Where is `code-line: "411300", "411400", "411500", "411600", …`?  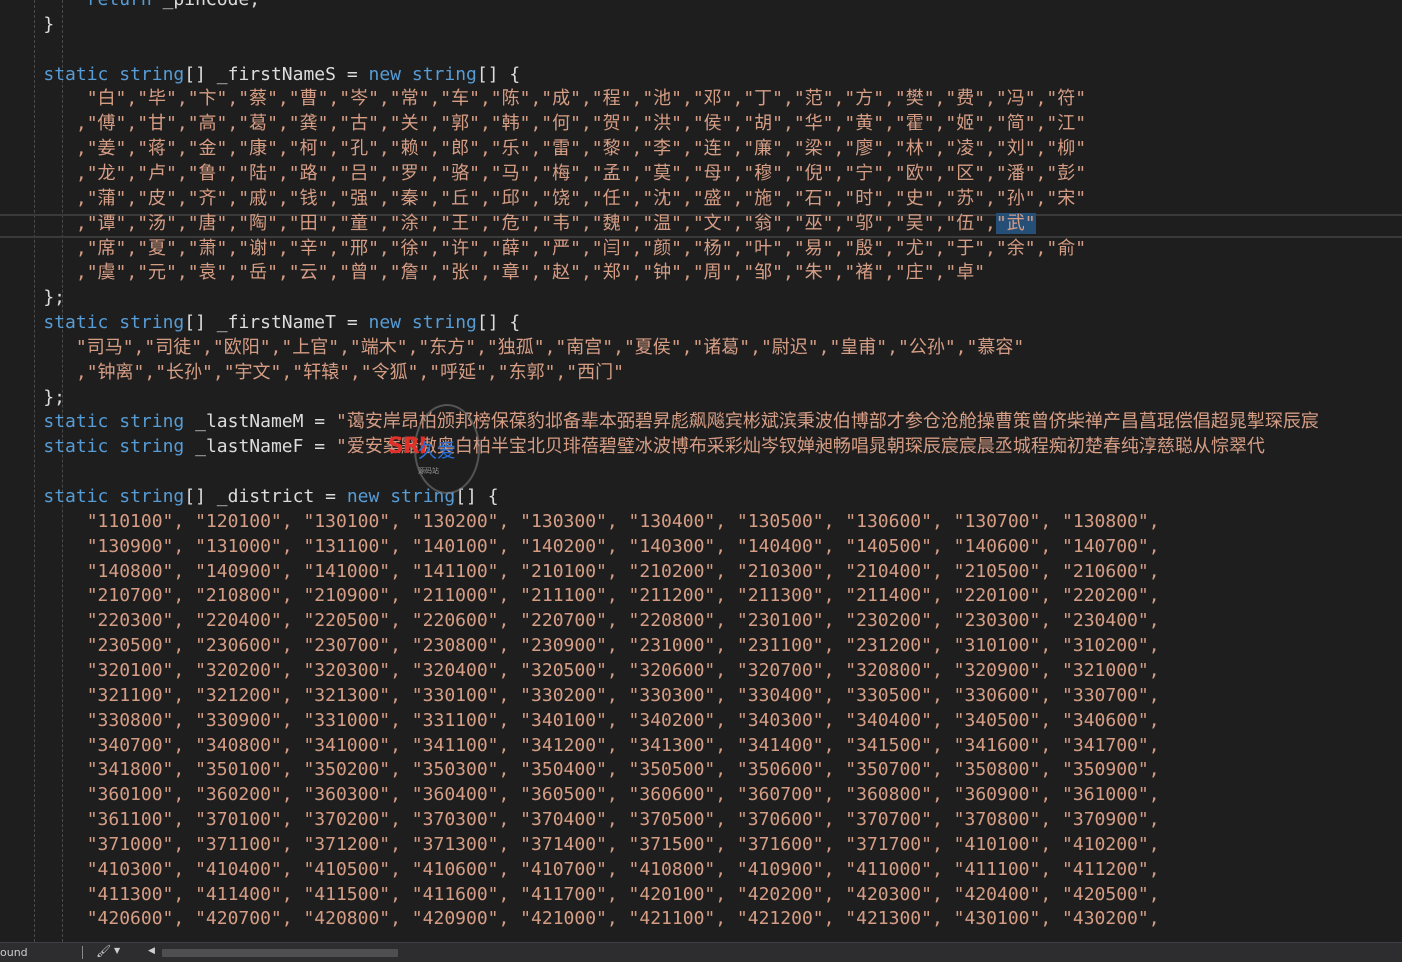 code-line: "411300", "411400", "411500", "411600", … is located at coordinates (580, 895).